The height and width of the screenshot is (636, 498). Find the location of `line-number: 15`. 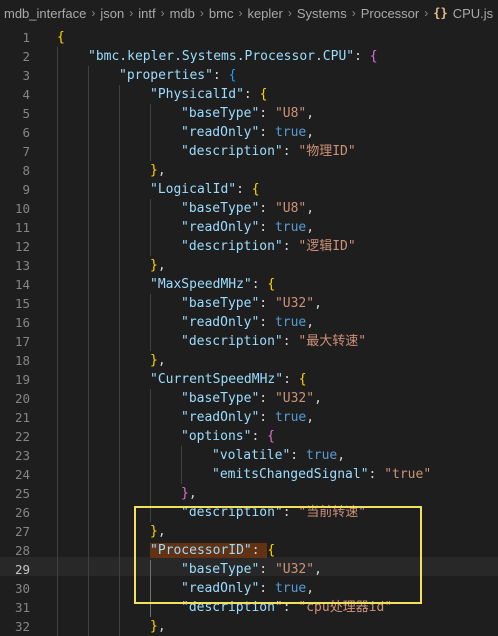

line-number: 15 is located at coordinates (22, 303).